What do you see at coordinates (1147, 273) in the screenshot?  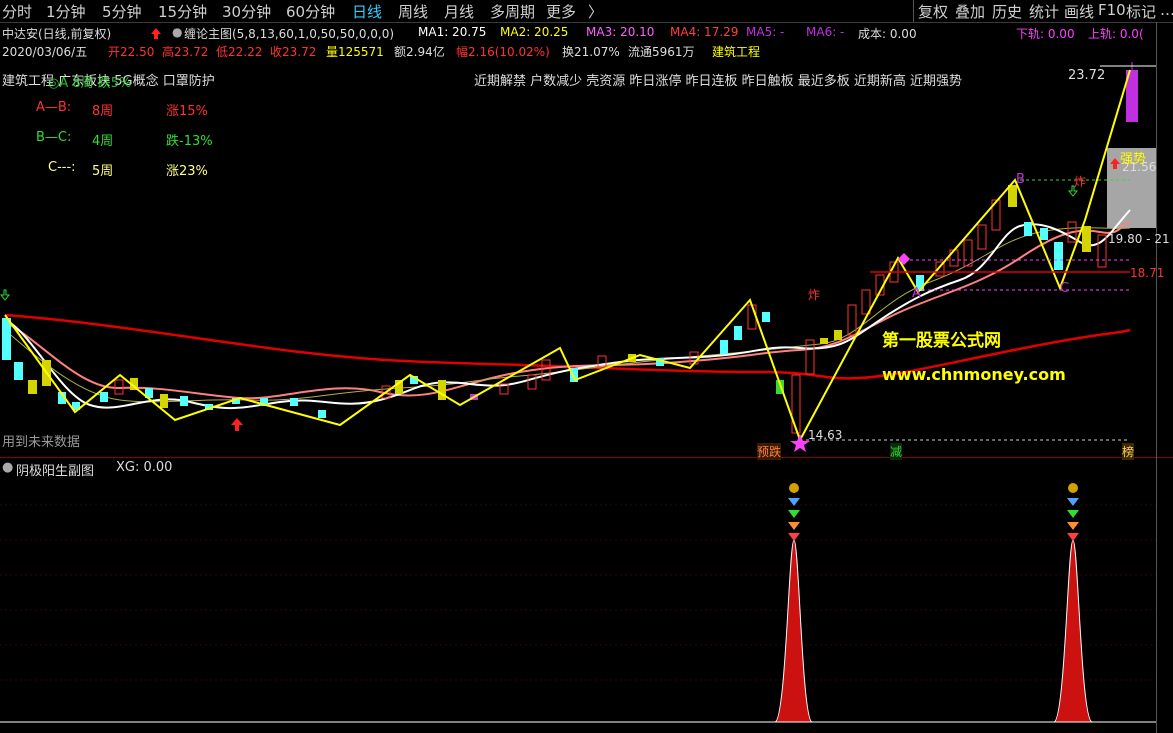 I see `level-label: 18.71` at bounding box center [1147, 273].